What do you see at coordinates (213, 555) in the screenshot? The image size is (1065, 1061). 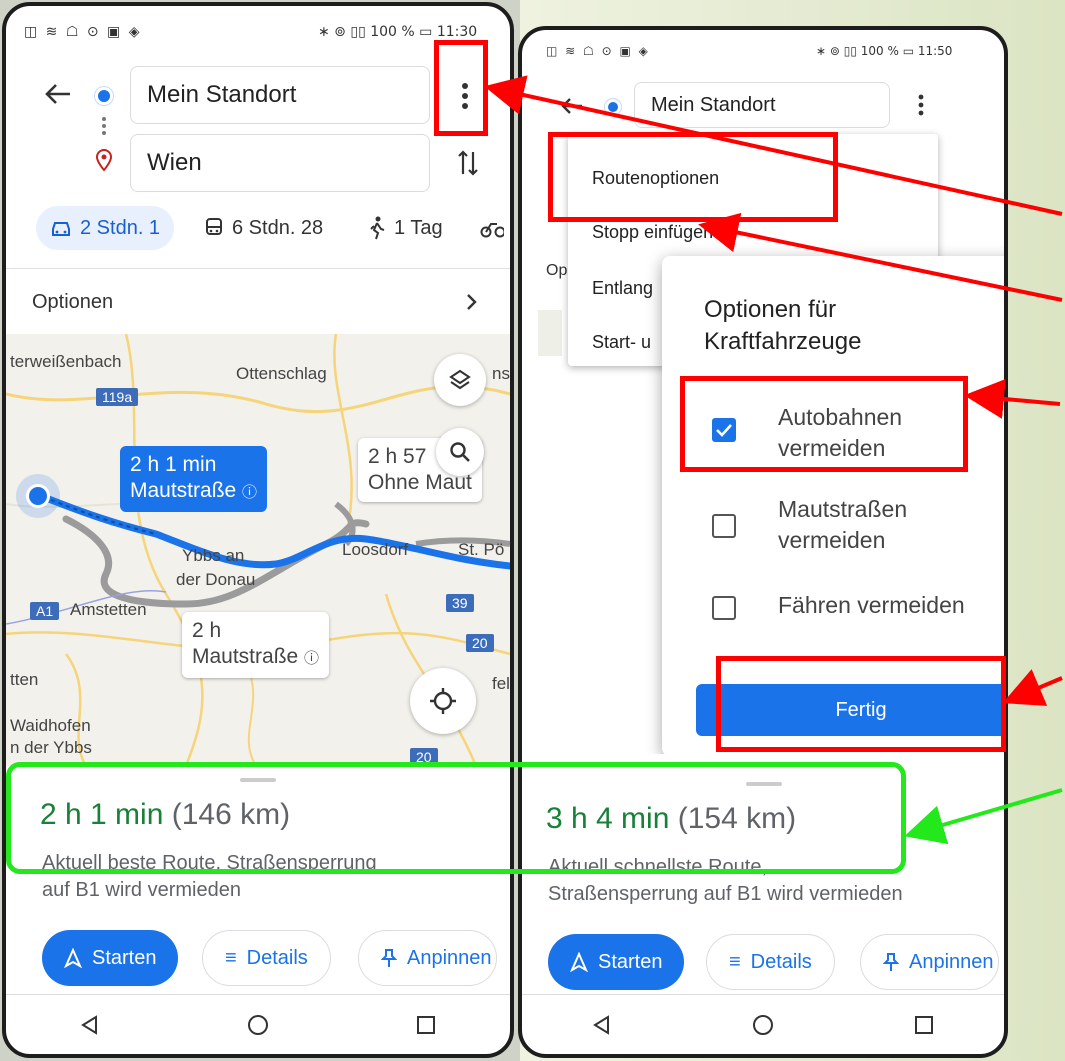 I see `map-label: Ybbs an` at bounding box center [213, 555].